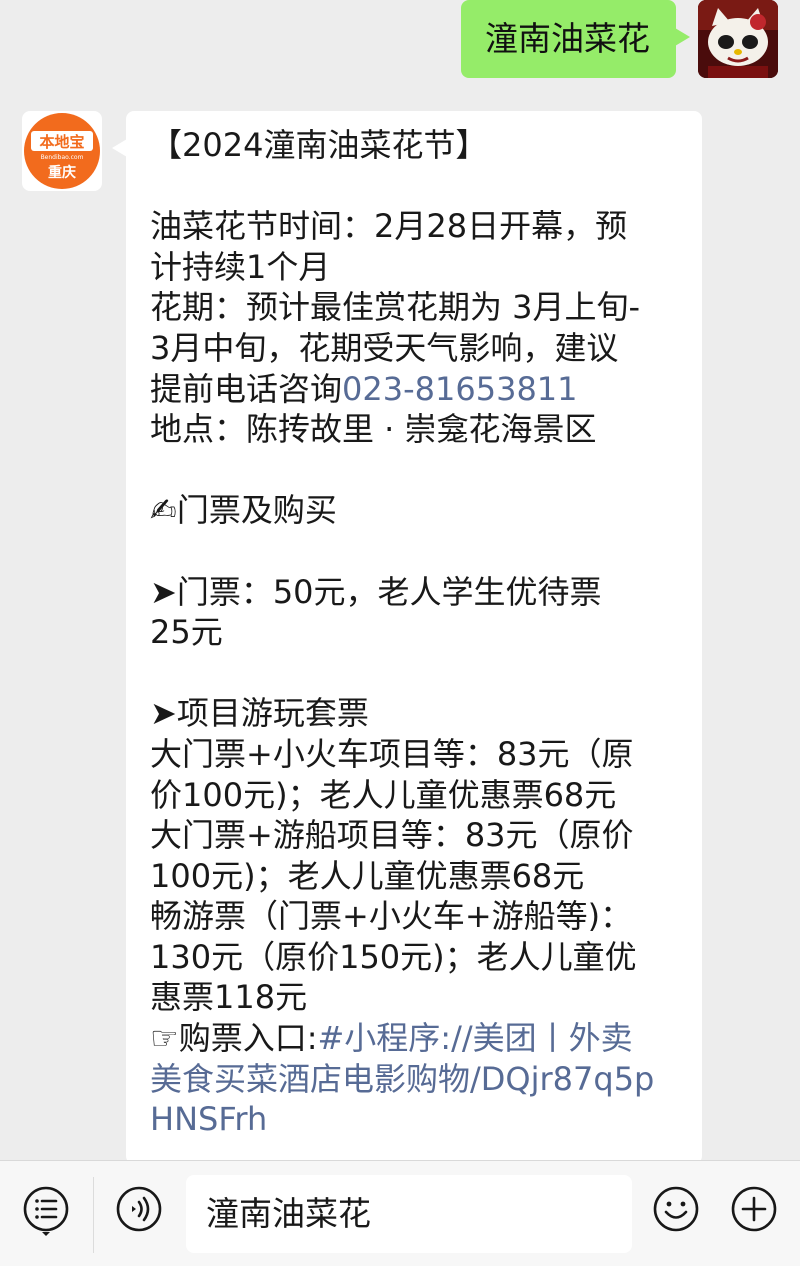  I want to click on bendibao-logo-icon: 本地宝 Bendibao.com 重庆, so click(62, 151).